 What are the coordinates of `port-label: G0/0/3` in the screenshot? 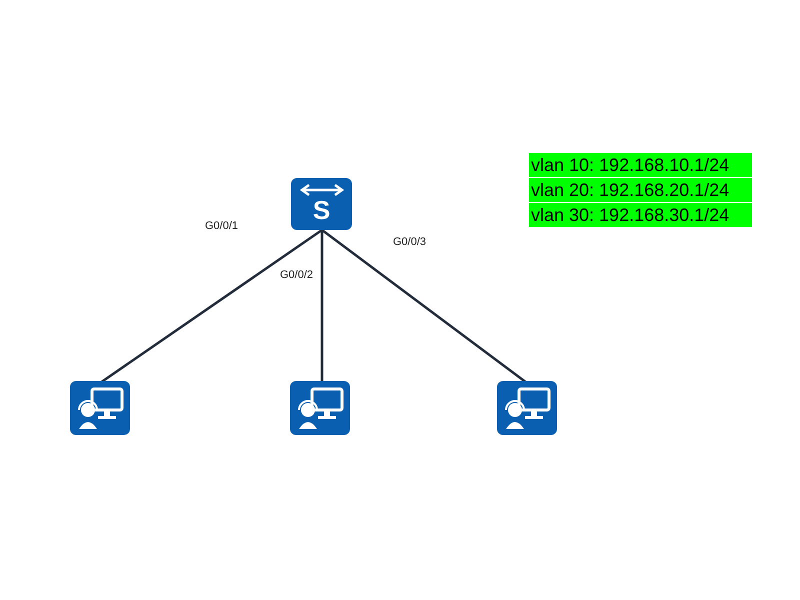 It's located at (409, 242).